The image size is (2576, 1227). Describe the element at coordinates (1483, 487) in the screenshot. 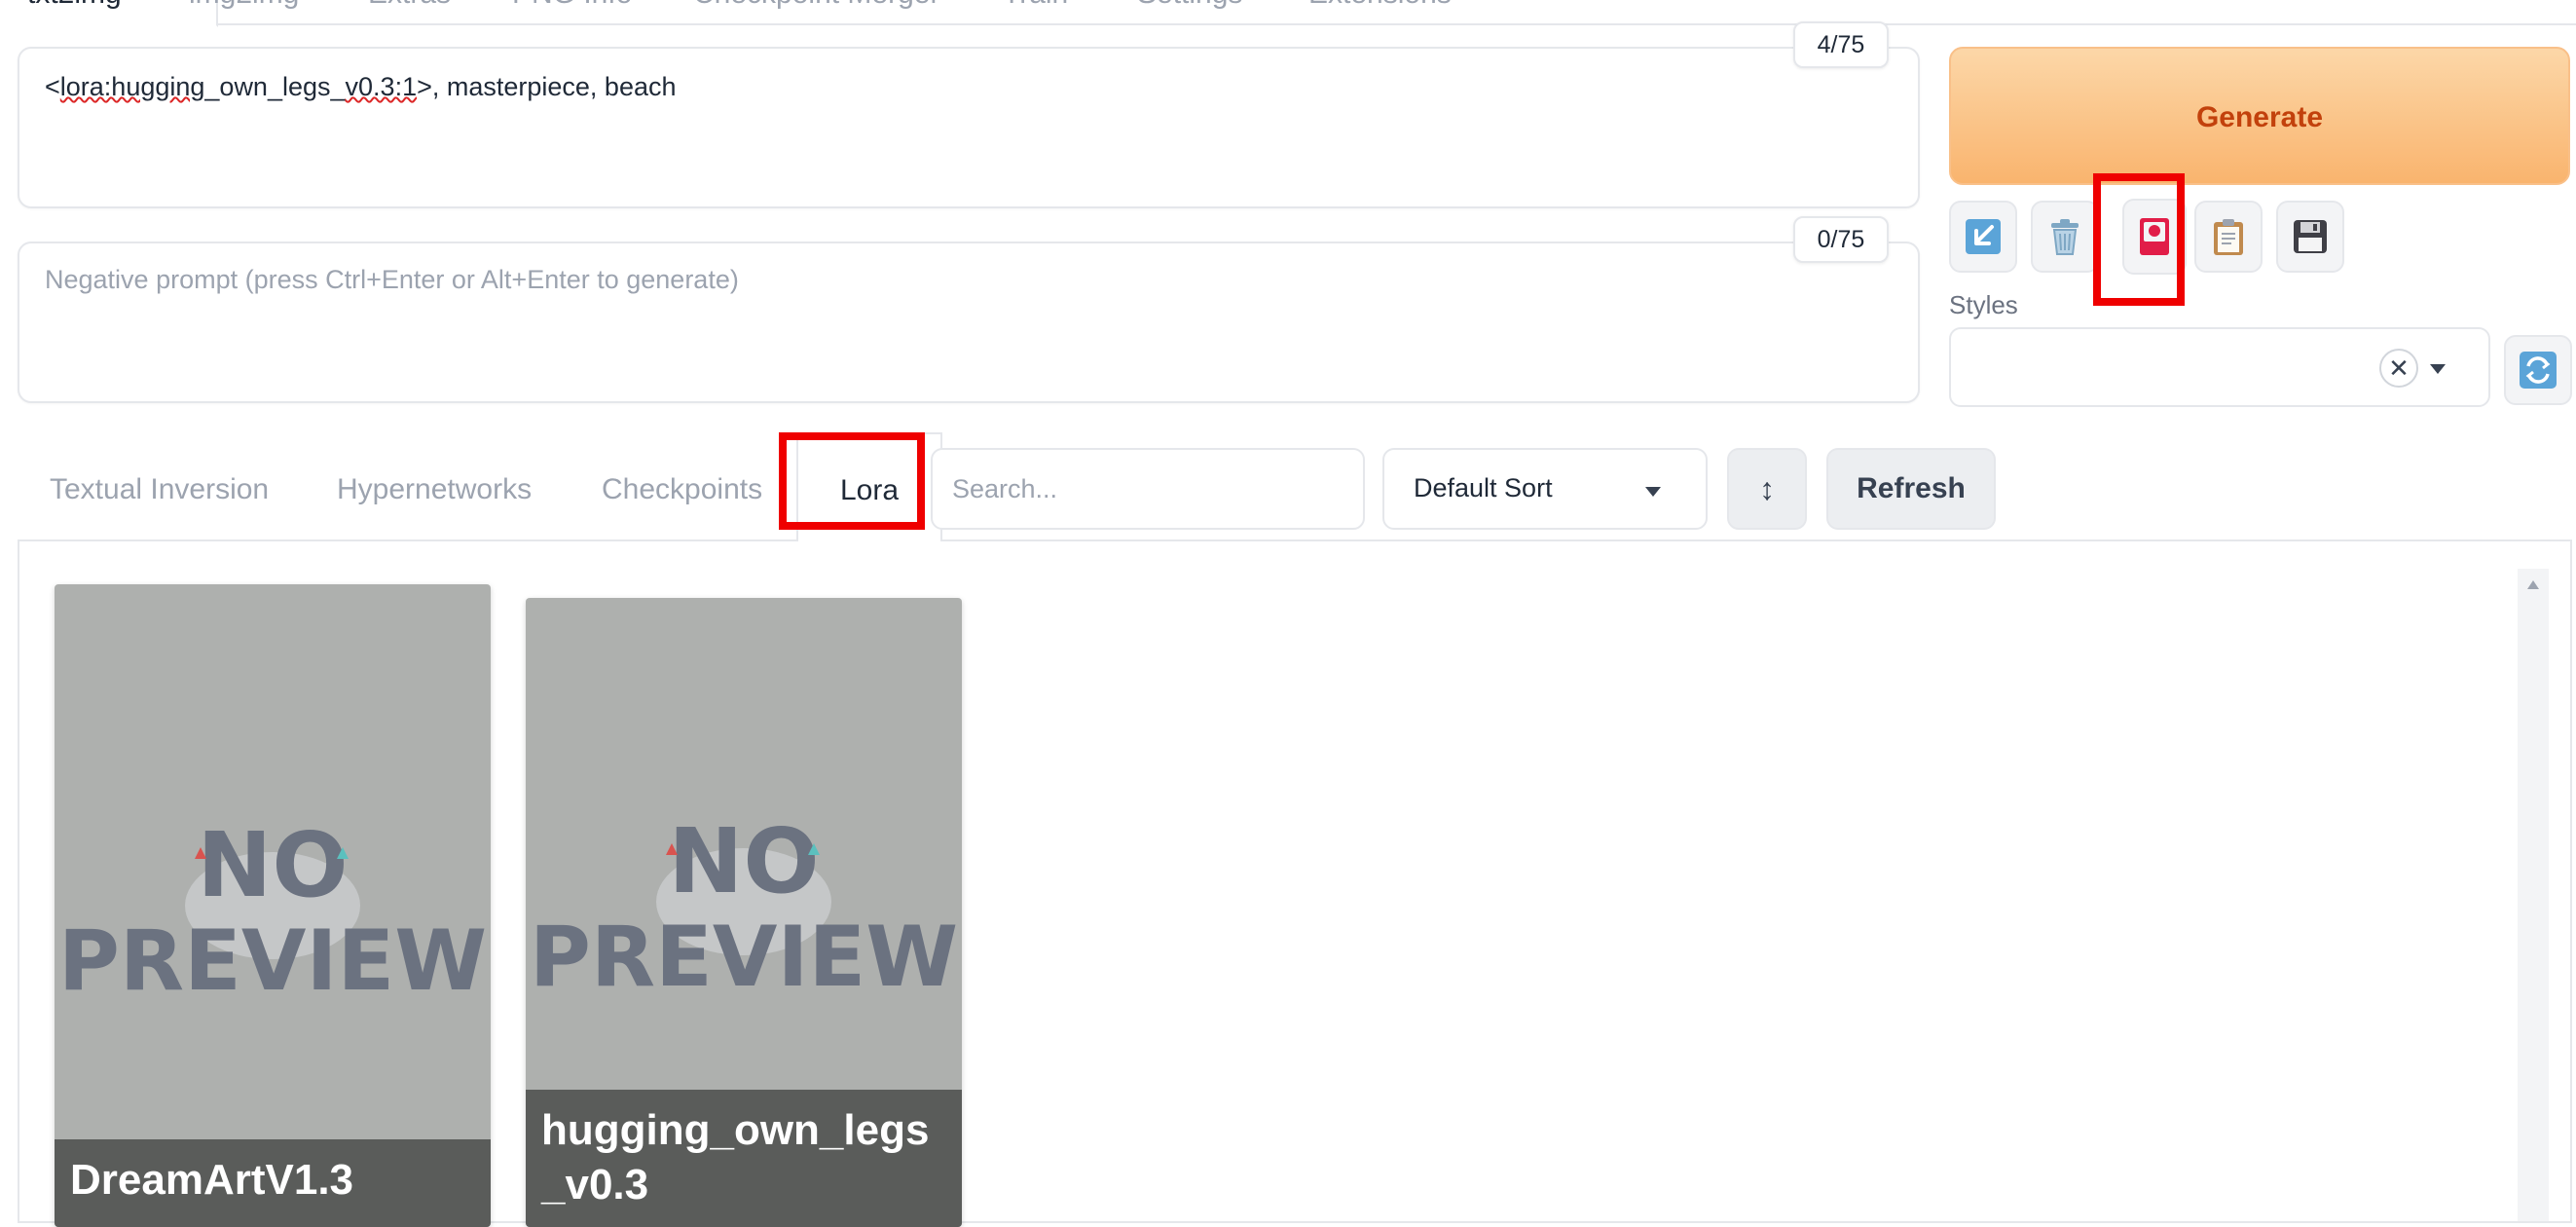

I see `sort-value: Default Sort` at that location.